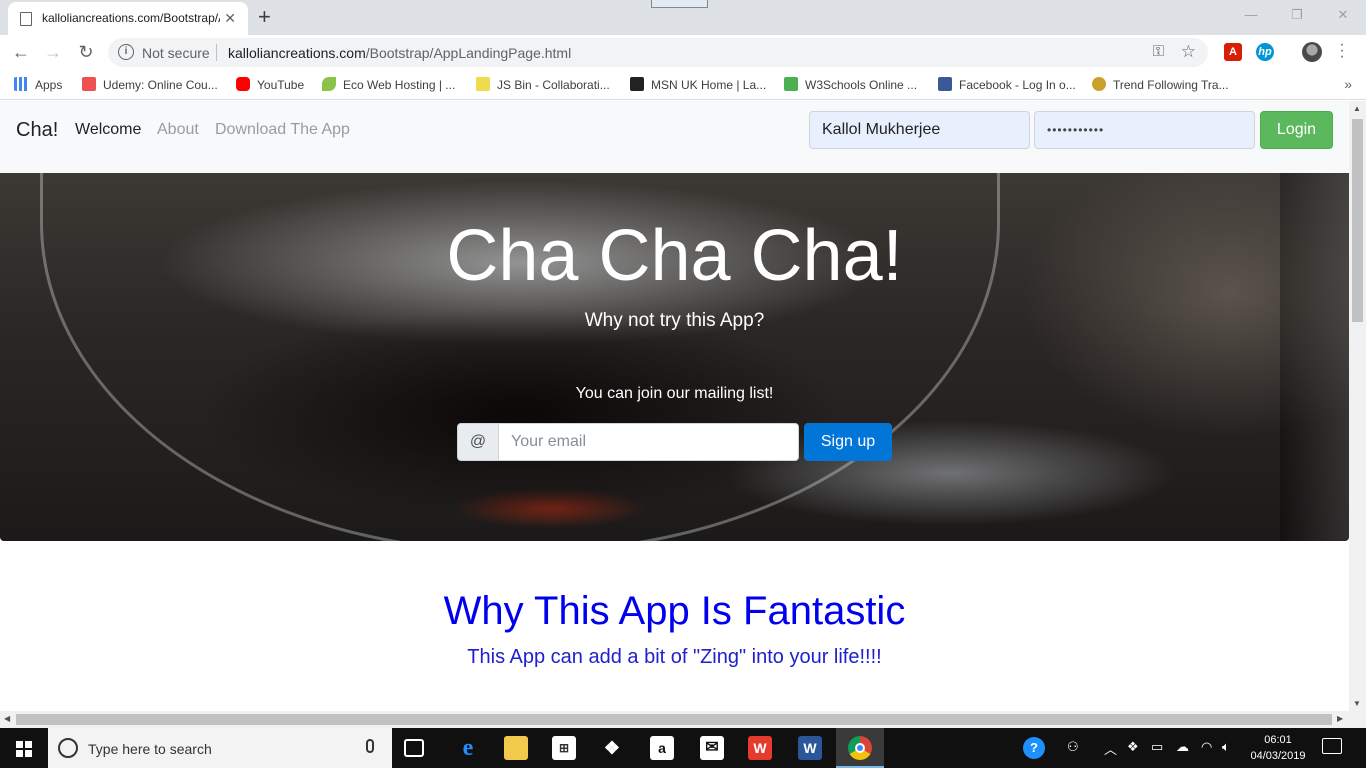  What do you see at coordinates (1073, 747) in the screenshot?
I see `people-icon: ⚇` at bounding box center [1073, 747].